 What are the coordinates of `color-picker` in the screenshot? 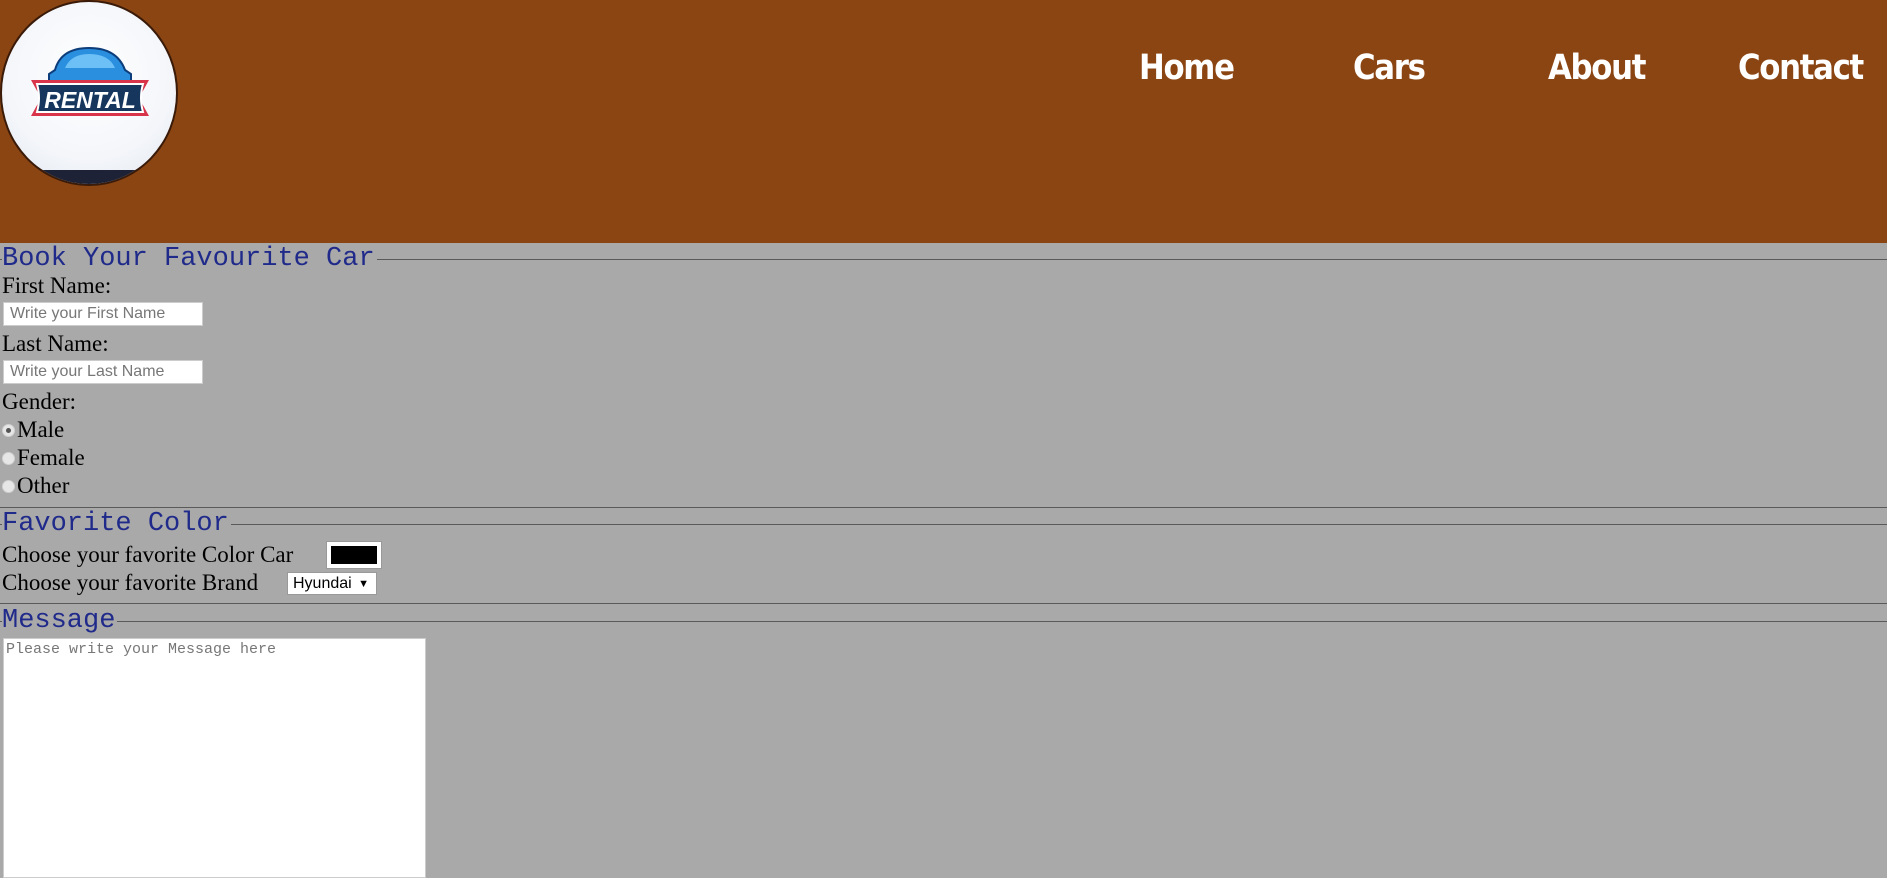 It's located at (354, 555).